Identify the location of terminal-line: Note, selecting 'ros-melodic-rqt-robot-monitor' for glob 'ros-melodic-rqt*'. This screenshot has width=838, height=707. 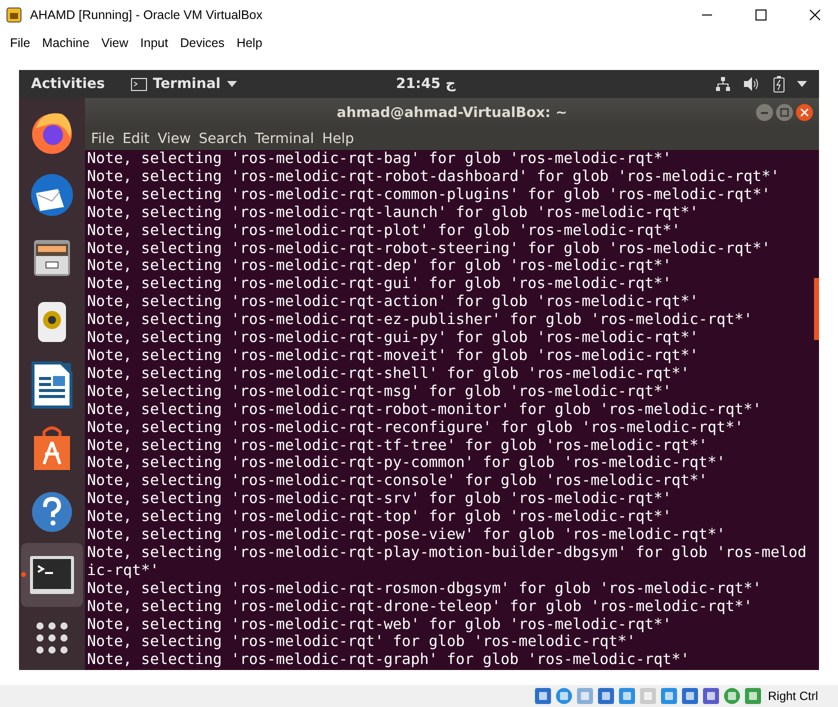
(424, 409).